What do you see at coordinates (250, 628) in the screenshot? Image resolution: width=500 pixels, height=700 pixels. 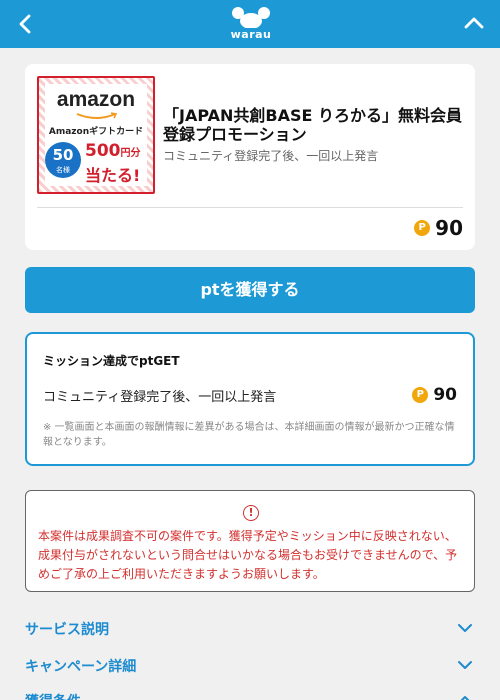 I see `accordion-service-description: サービス説明` at bounding box center [250, 628].